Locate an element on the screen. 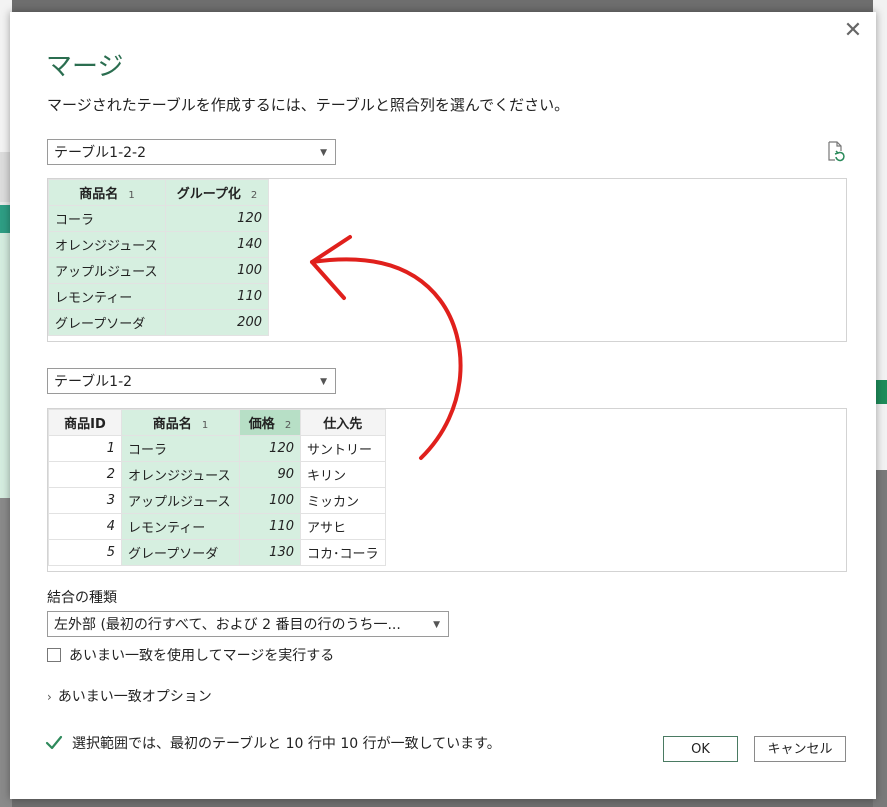  refresh-icon is located at coordinates (835, 151).